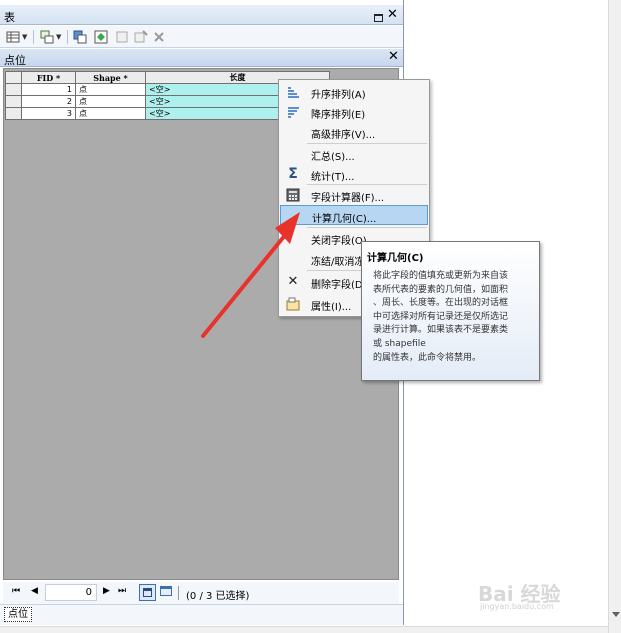 The width and height of the screenshot is (621, 633). What do you see at coordinates (293, 195) in the screenshot?
I see `calculator-icon` at bounding box center [293, 195].